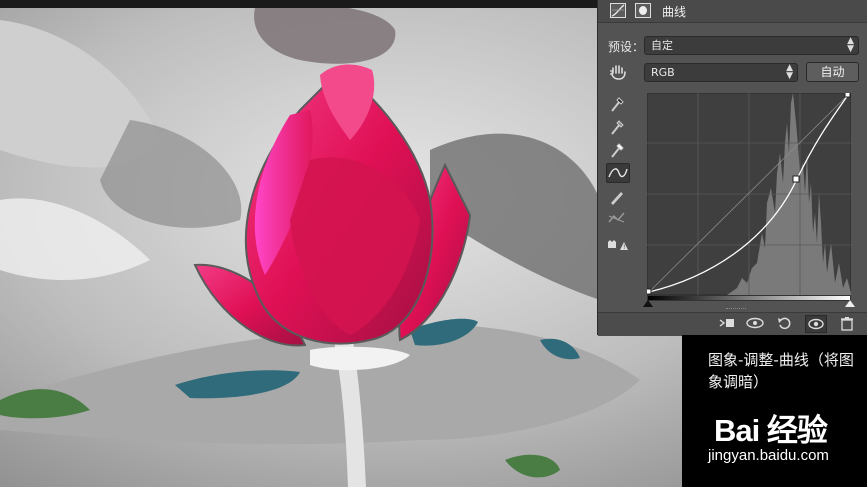 Image resolution: width=867 pixels, height=487 pixels. I want to click on clip-layer-icon, so click(727, 324).